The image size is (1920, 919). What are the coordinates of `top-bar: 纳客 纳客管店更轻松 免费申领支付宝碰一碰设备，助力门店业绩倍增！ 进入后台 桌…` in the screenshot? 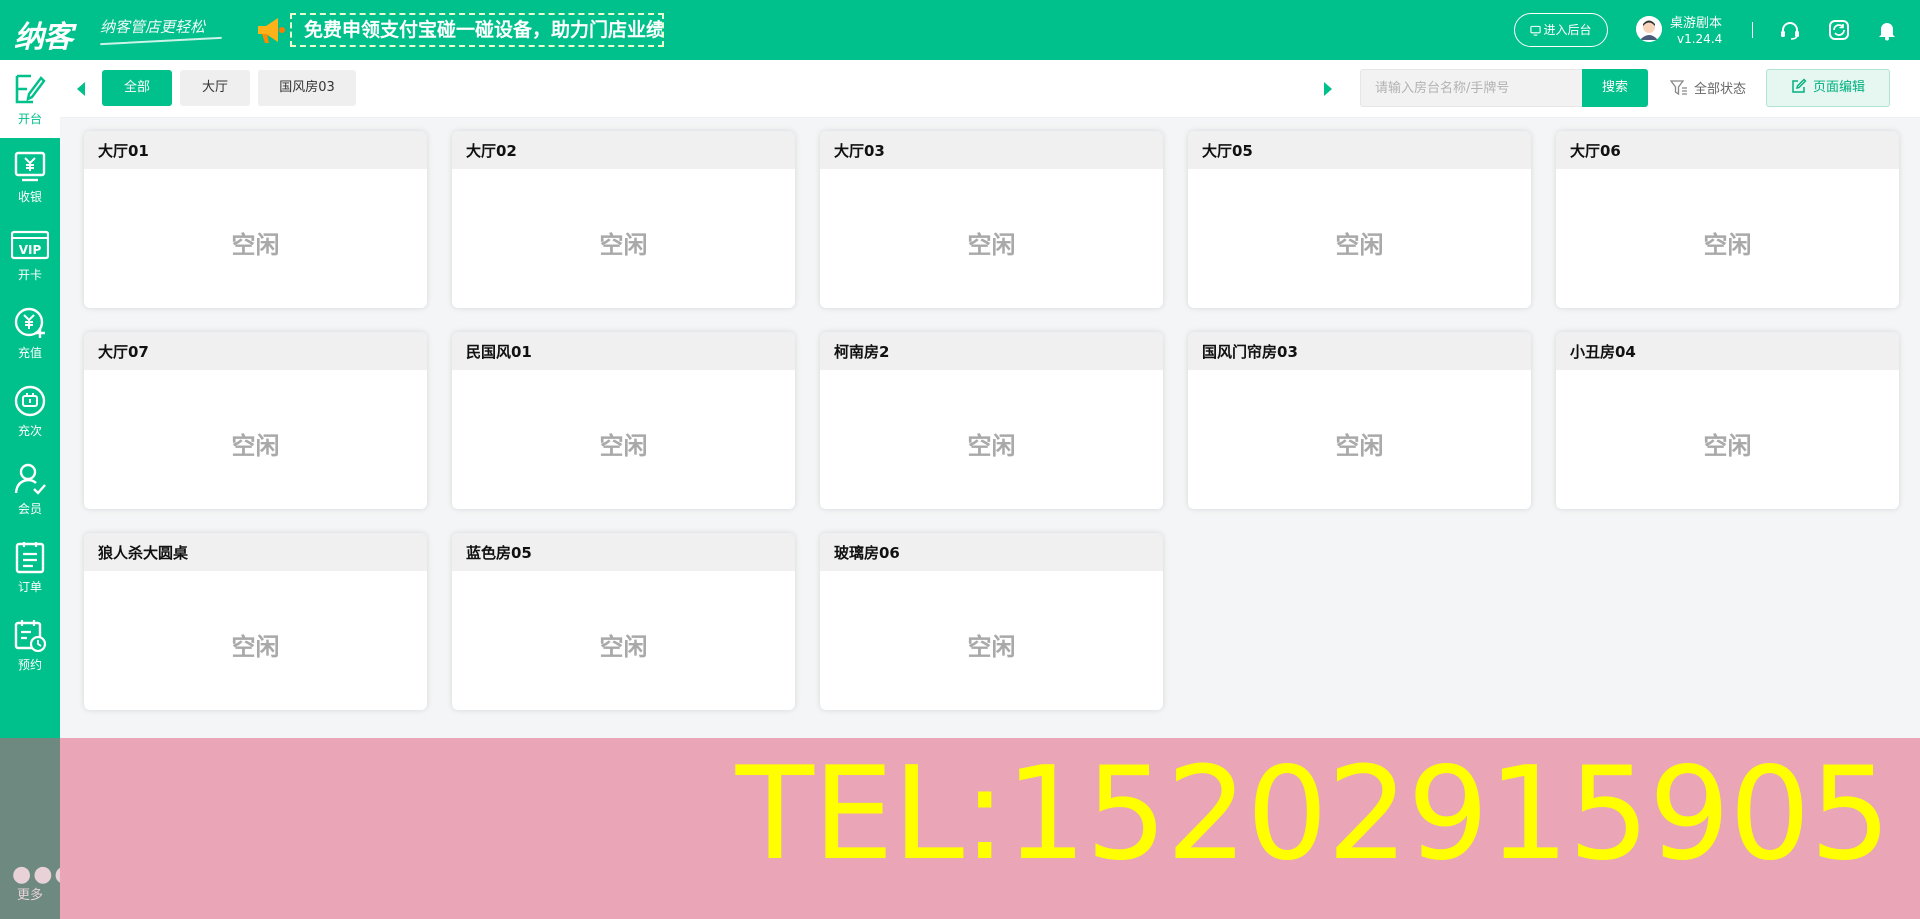 It's located at (960, 30).